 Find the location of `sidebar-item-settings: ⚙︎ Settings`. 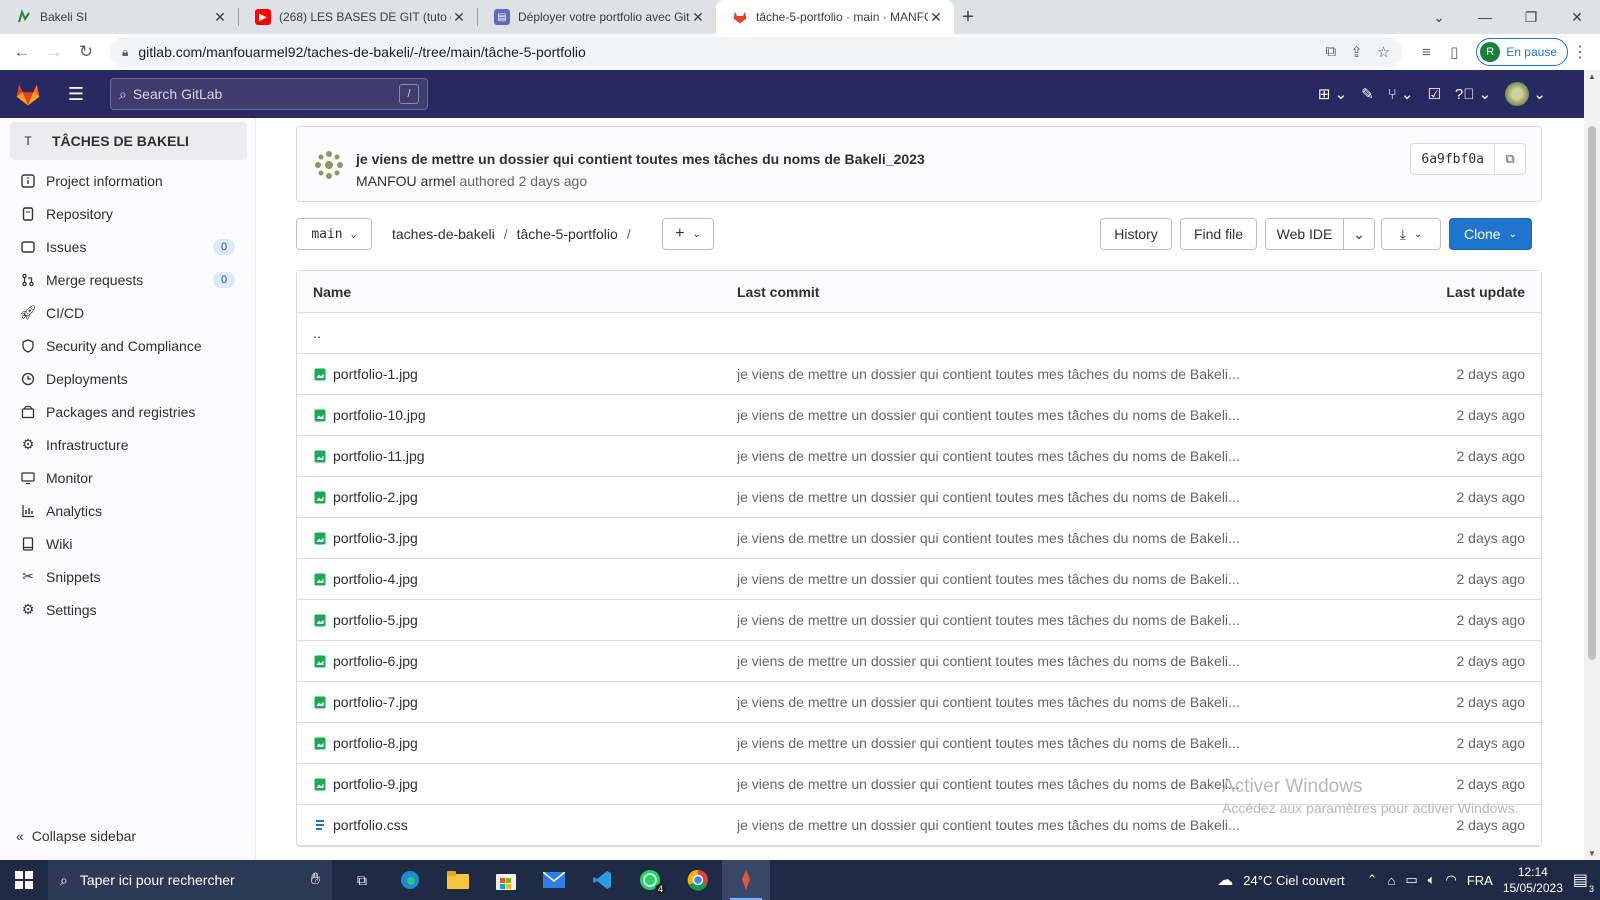

sidebar-item-settings: ⚙︎ Settings is located at coordinates (127, 609).